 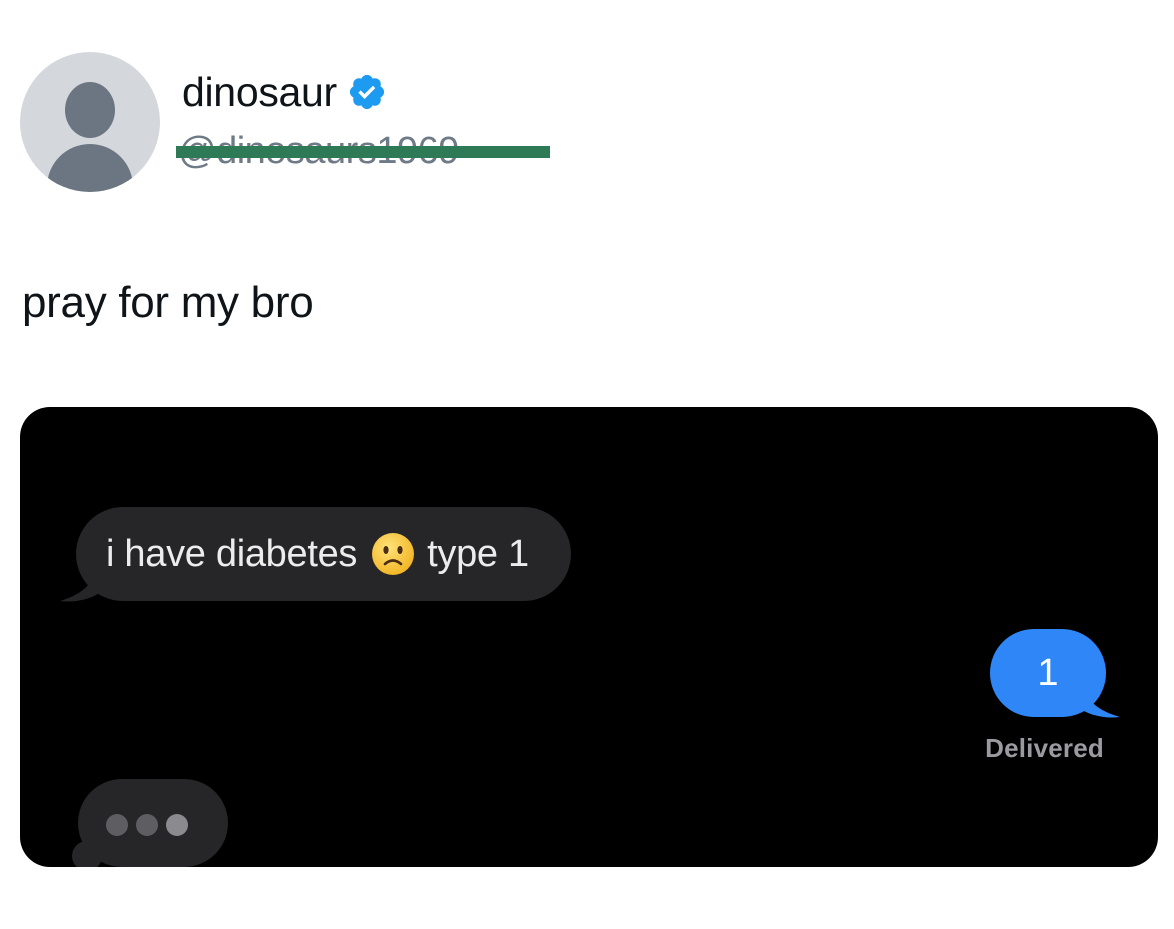 I want to click on verified-badge-icon, so click(x=366, y=92).